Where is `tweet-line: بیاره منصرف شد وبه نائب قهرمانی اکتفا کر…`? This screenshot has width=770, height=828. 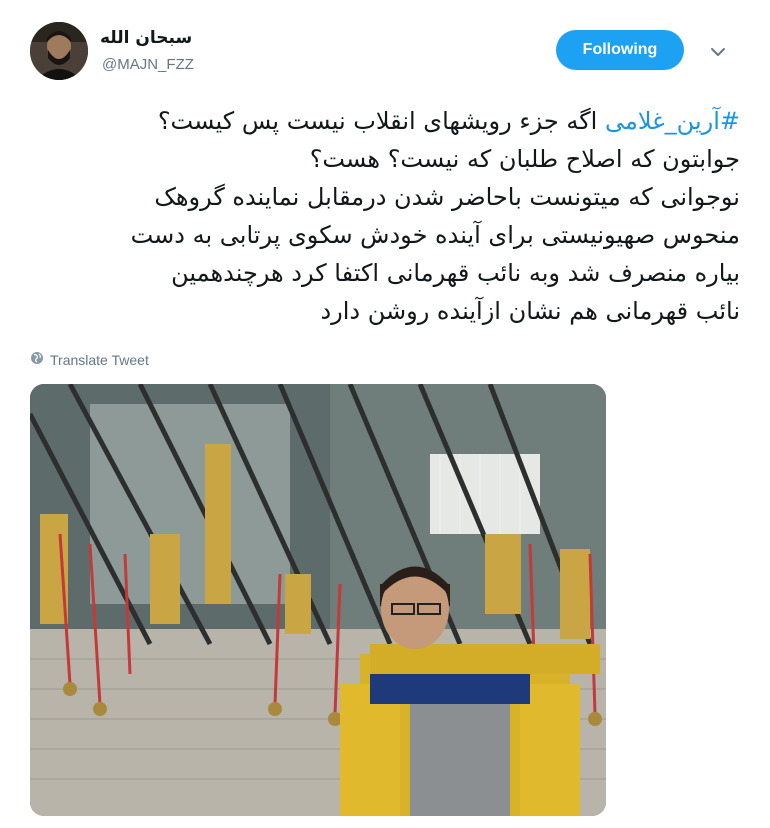
tweet-line: بیاره منصرف شد وبه نائب قهرمانی اکتفا کر… is located at coordinates (455, 273).